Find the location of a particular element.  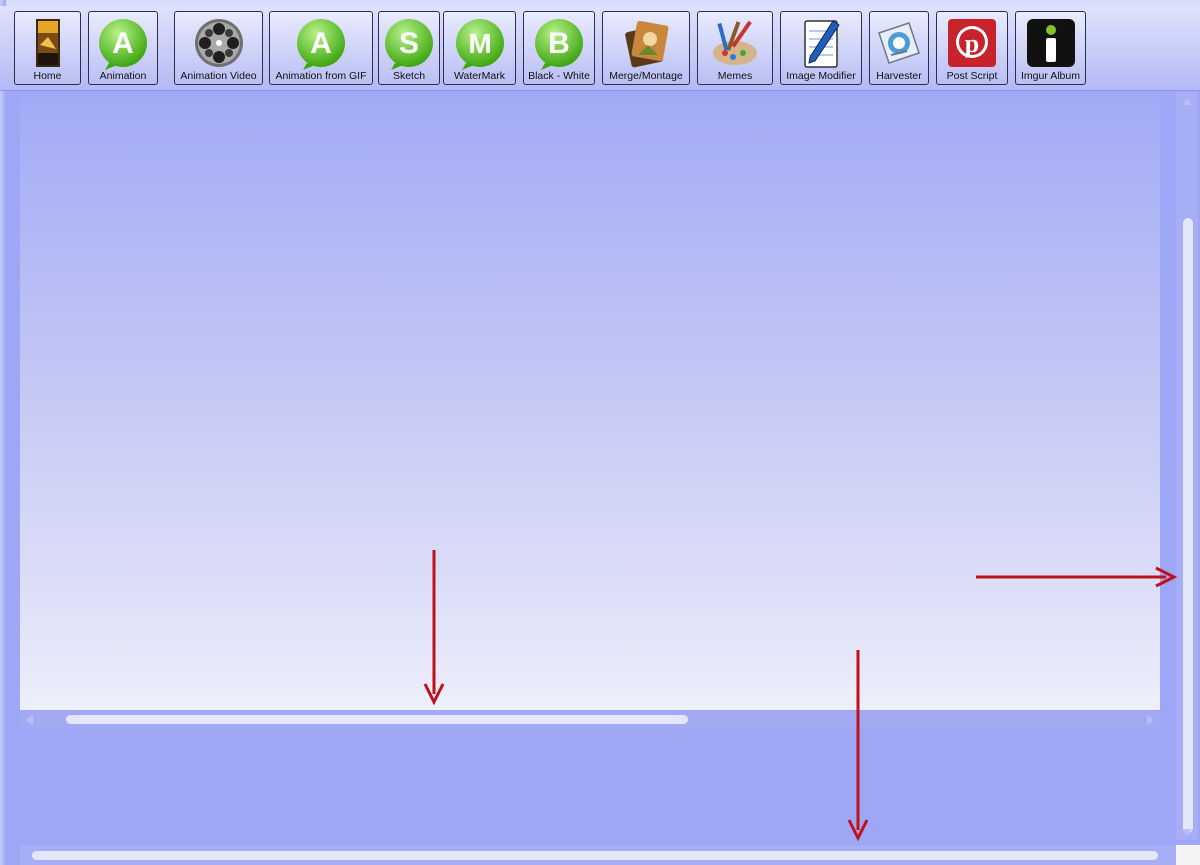

annotation-arrow-right-vertical-scrollbar is located at coordinates (1077, 577).